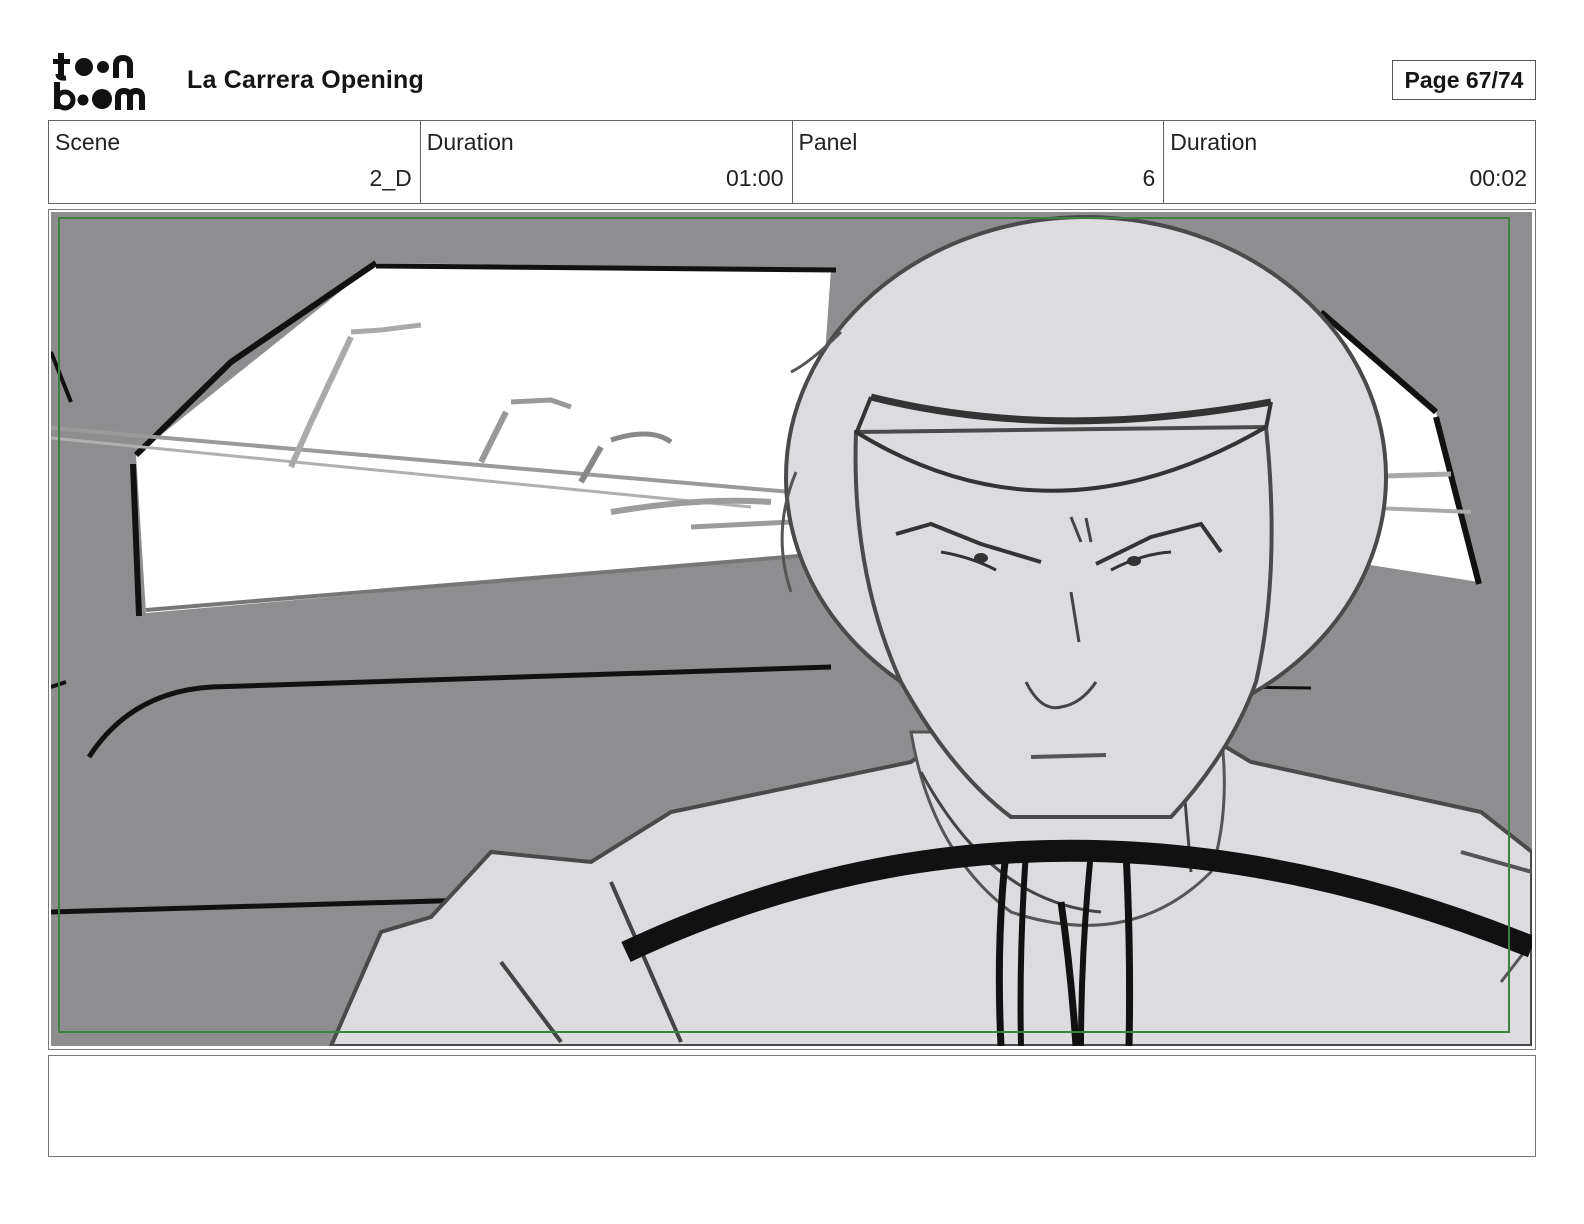 This screenshot has width=1584, height=1224. I want to click on toon-boom-logo, so click(108, 81).